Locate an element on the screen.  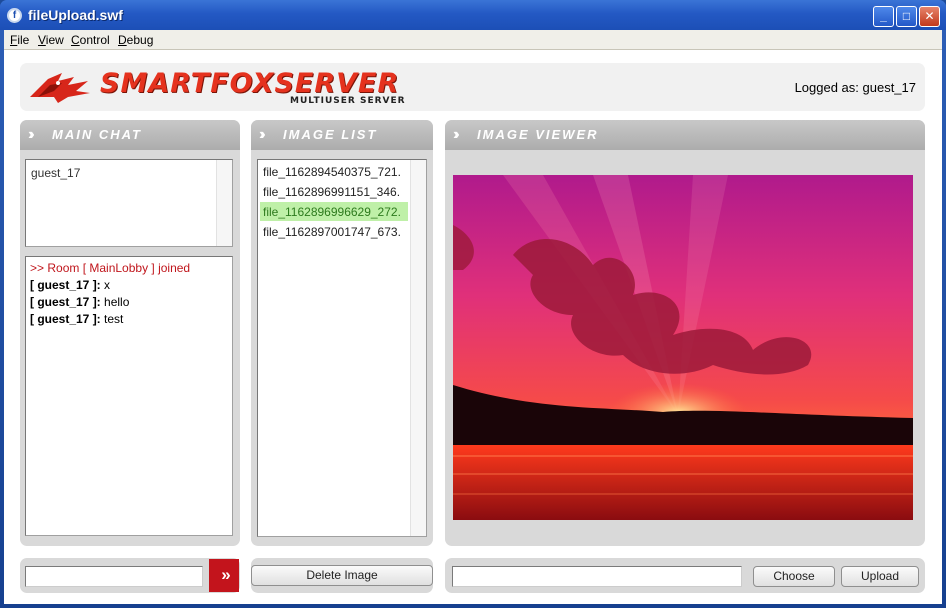
file-path-input is located at coordinates (597, 576).